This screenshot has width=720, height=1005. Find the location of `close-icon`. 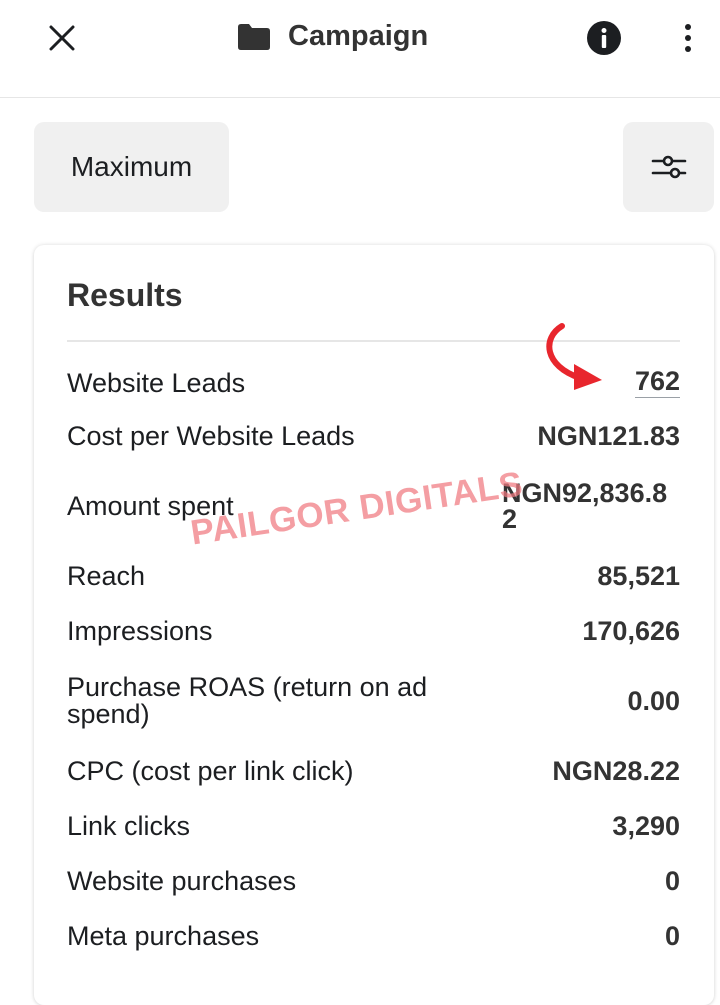

close-icon is located at coordinates (62, 38).